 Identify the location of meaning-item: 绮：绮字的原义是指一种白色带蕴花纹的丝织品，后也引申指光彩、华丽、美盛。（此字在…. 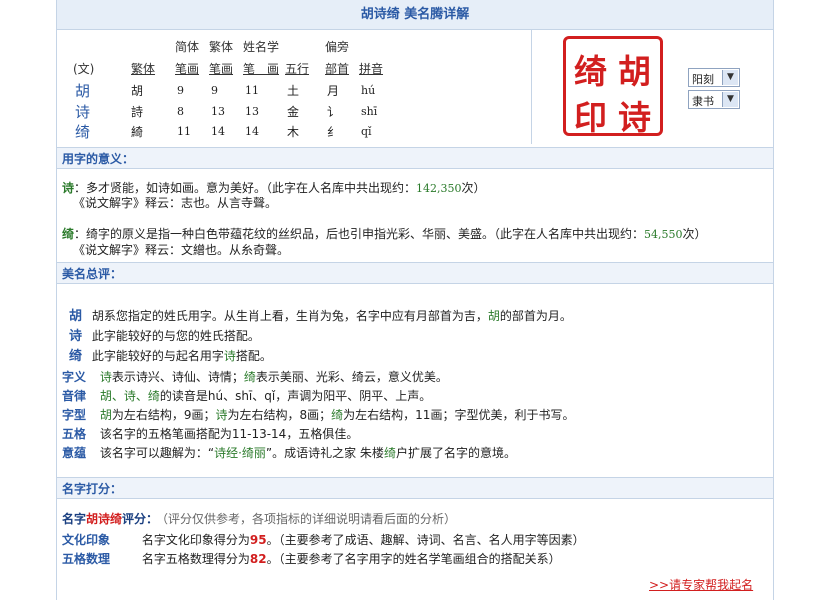
(384, 234).